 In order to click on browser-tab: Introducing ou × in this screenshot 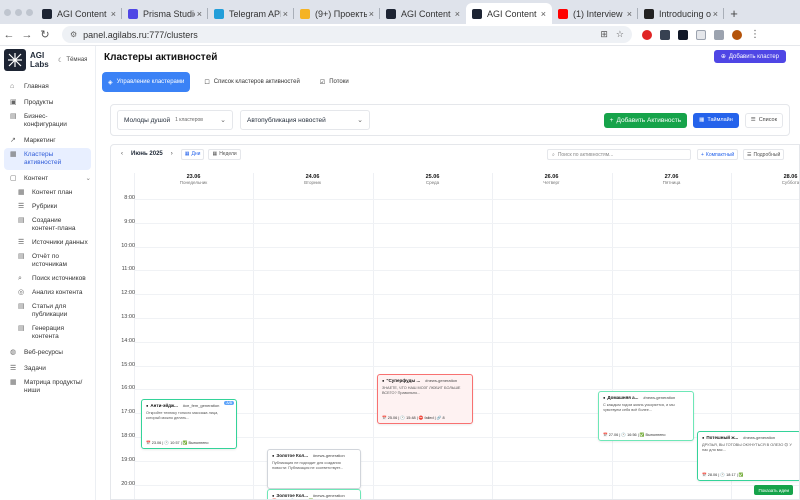, I will do `click(681, 13)`.